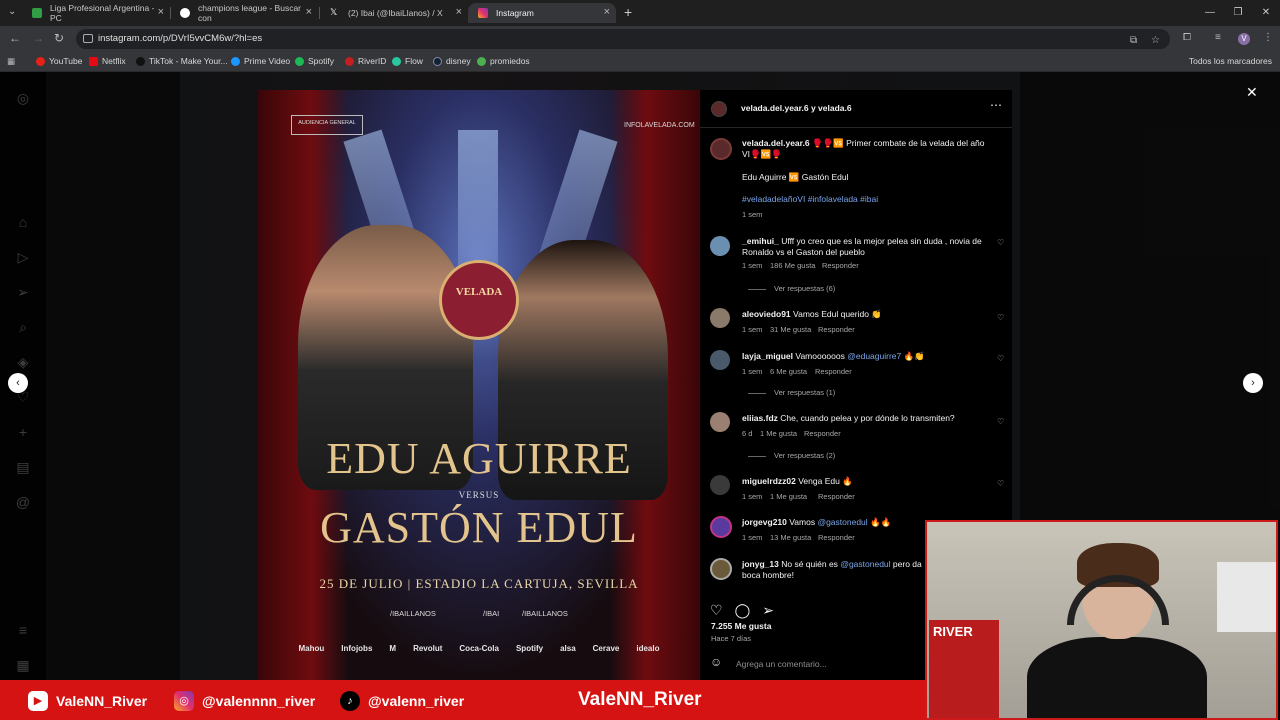  I want to click on comment-likes: 13 Me gusta, so click(790, 537).